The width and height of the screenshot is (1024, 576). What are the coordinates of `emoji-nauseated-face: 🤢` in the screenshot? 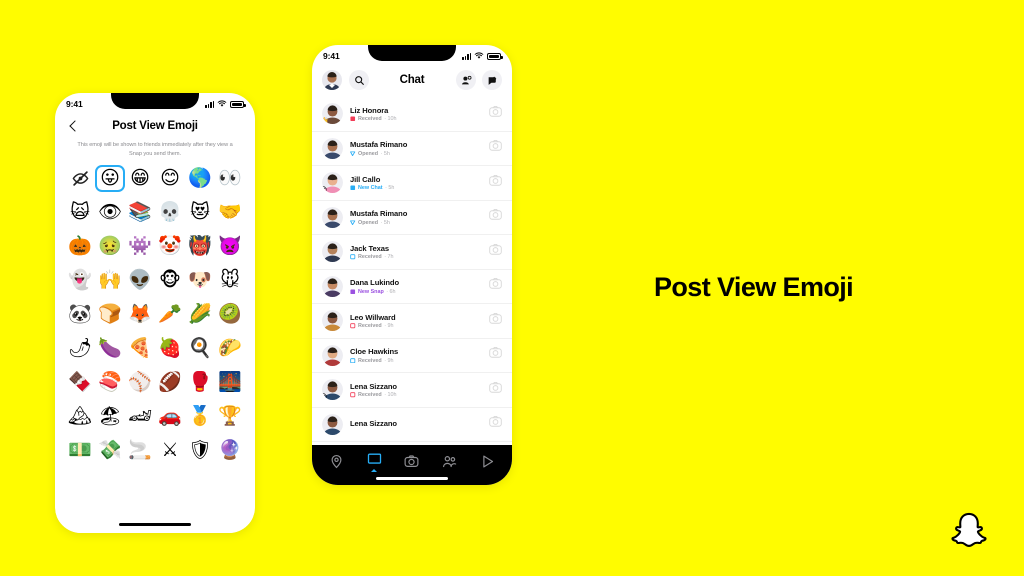 It's located at (110, 246).